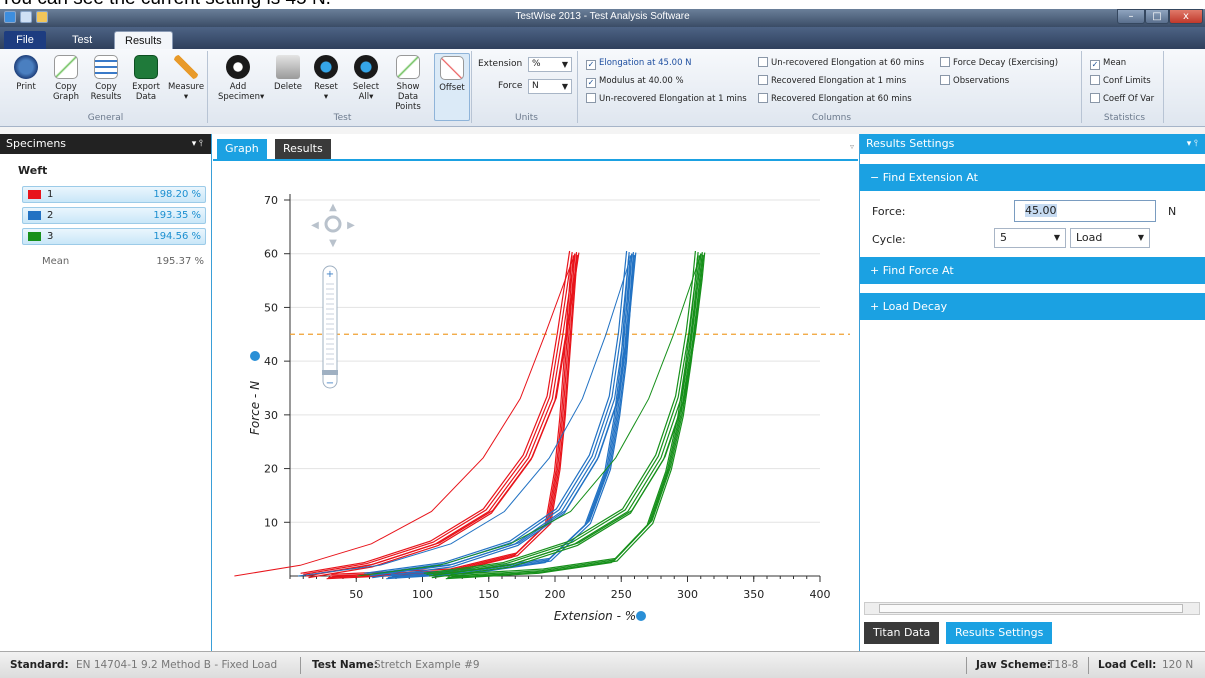 The height and width of the screenshot is (678, 1205). What do you see at coordinates (595, 616) in the screenshot?
I see `x-axis-label: Extension - %` at bounding box center [595, 616].